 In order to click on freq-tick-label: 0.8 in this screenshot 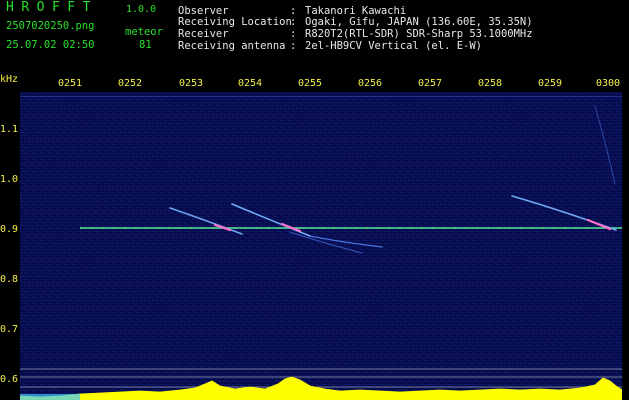, I will do `click(9, 279)`.